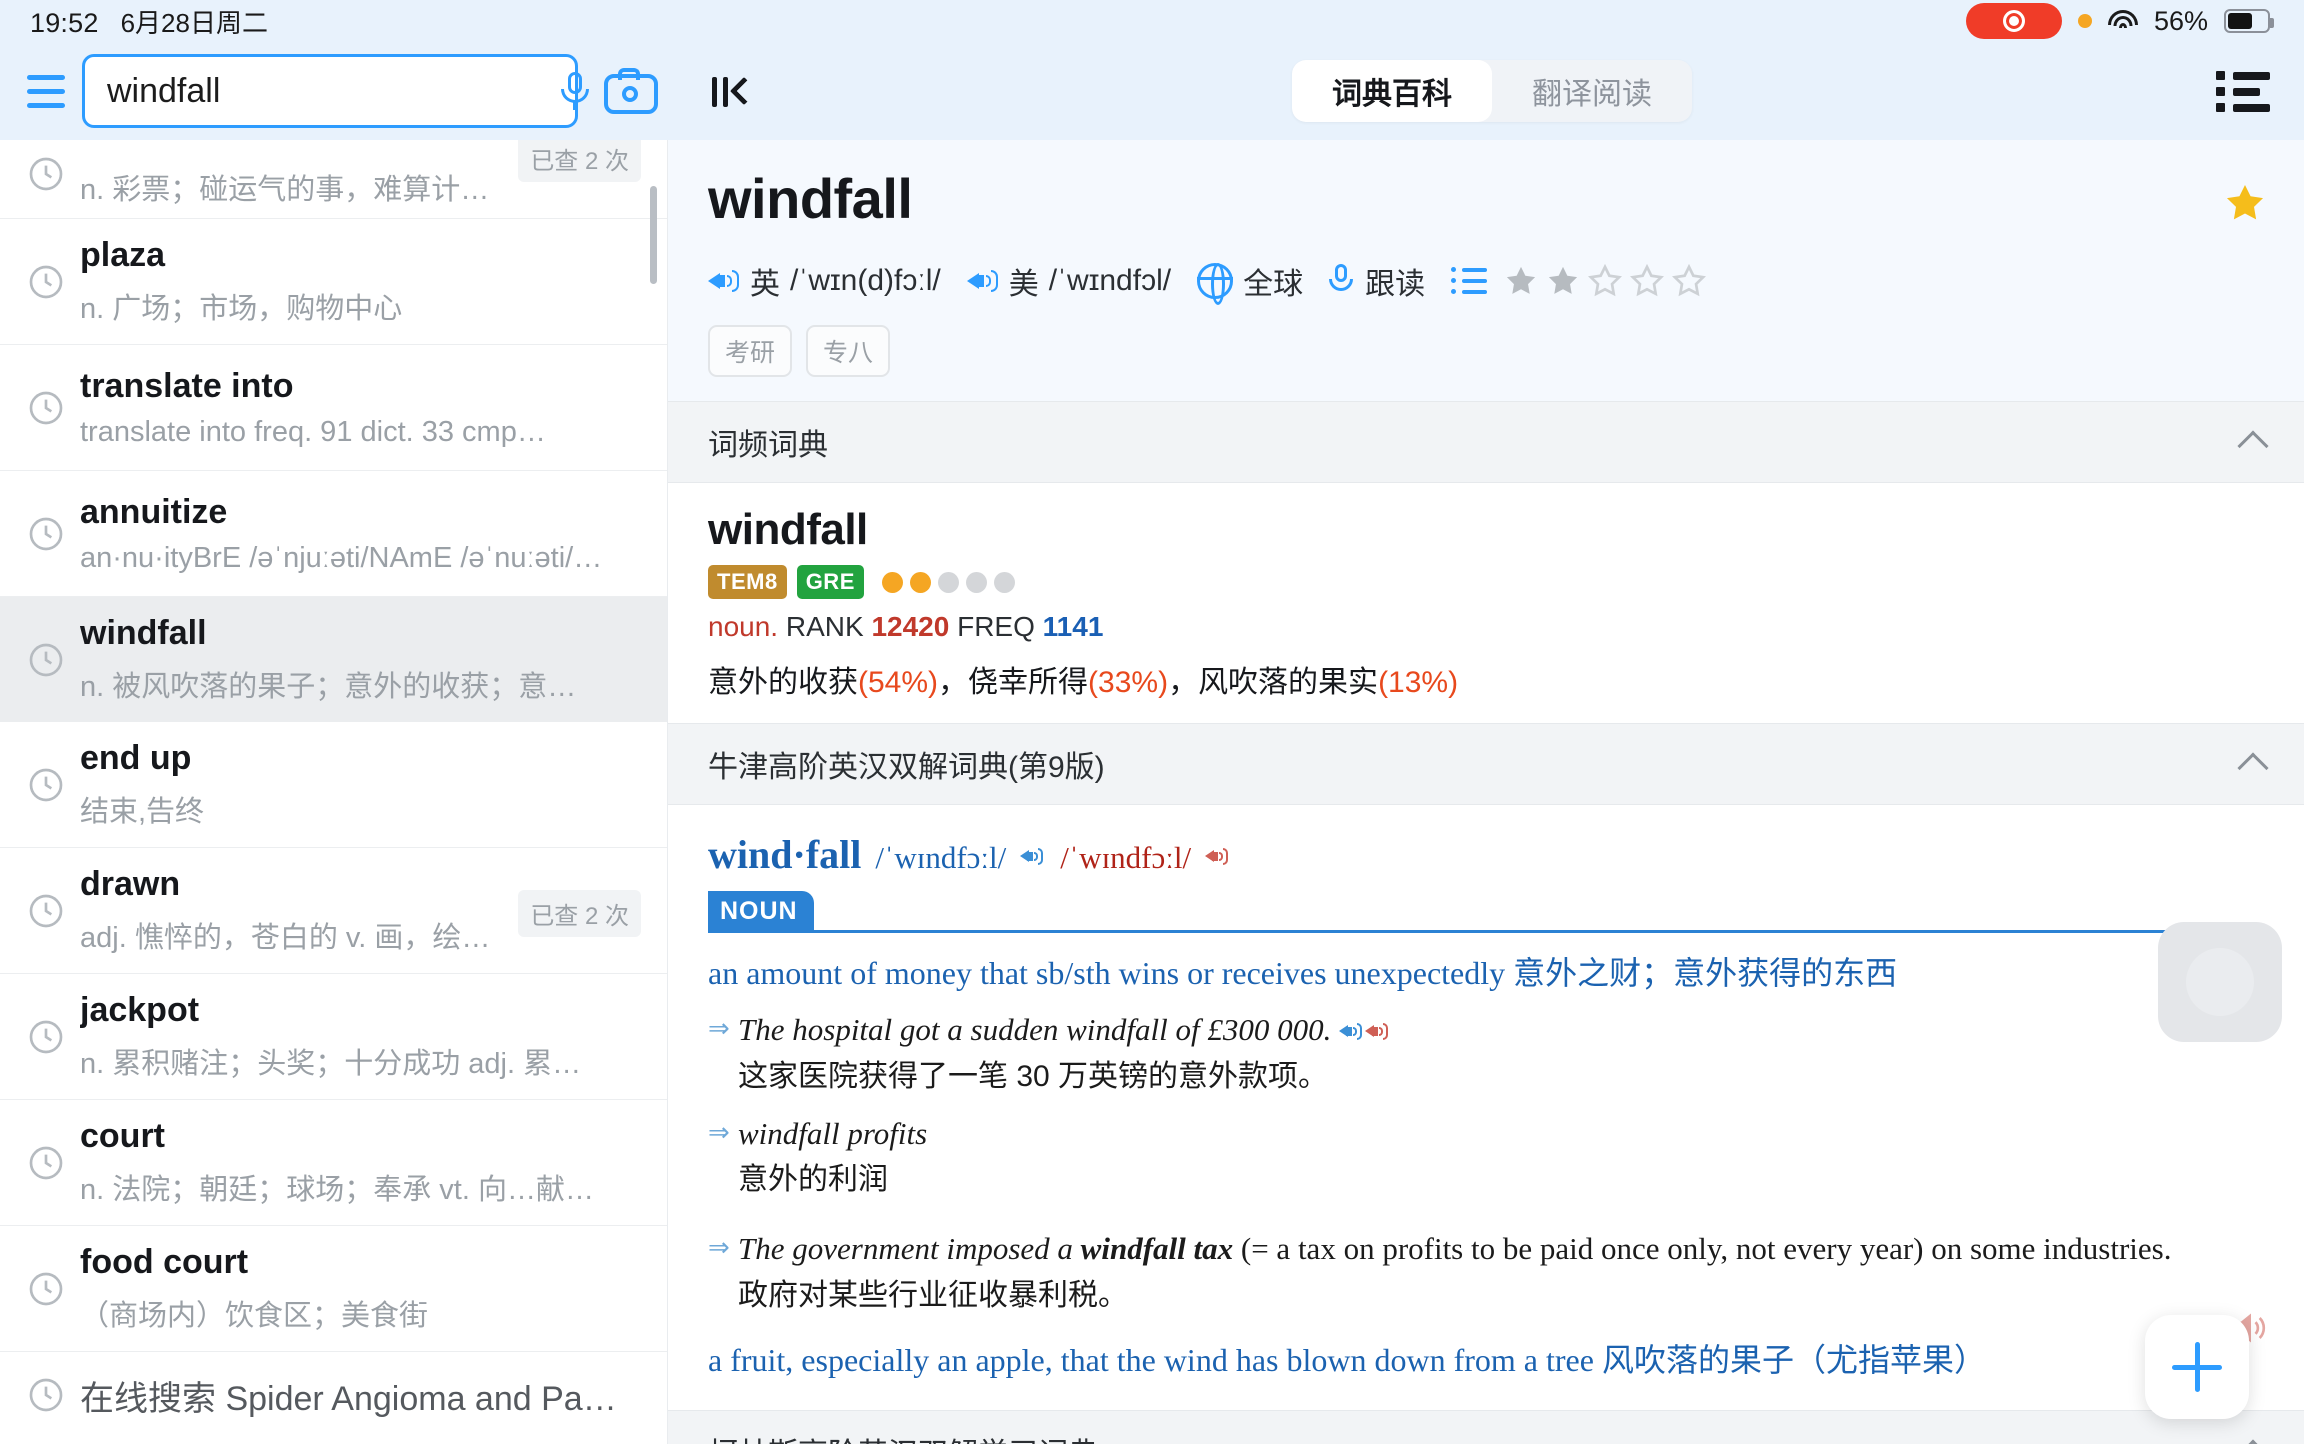  What do you see at coordinates (1418, 682) in the screenshot?
I see `sense-percent: (13%)` at bounding box center [1418, 682].